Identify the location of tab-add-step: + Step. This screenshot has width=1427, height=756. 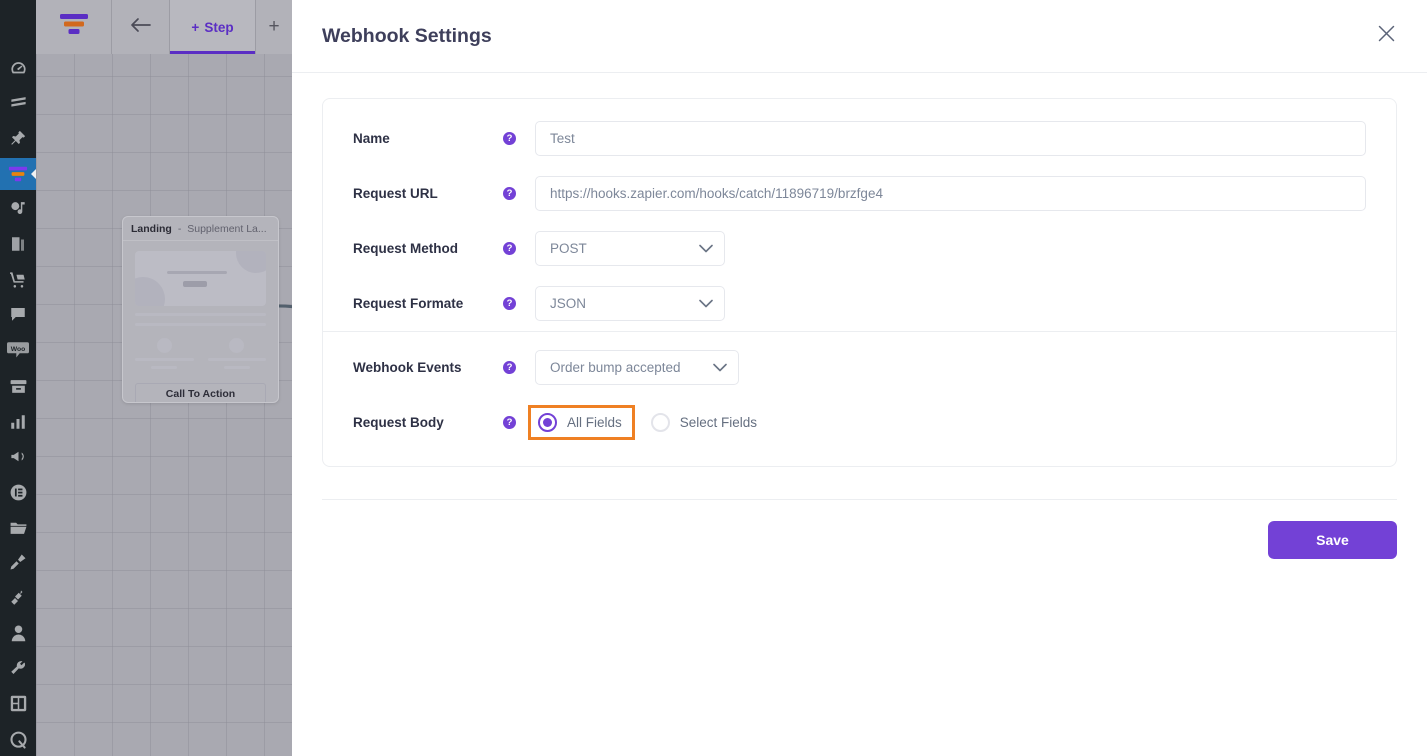
(213, 27).